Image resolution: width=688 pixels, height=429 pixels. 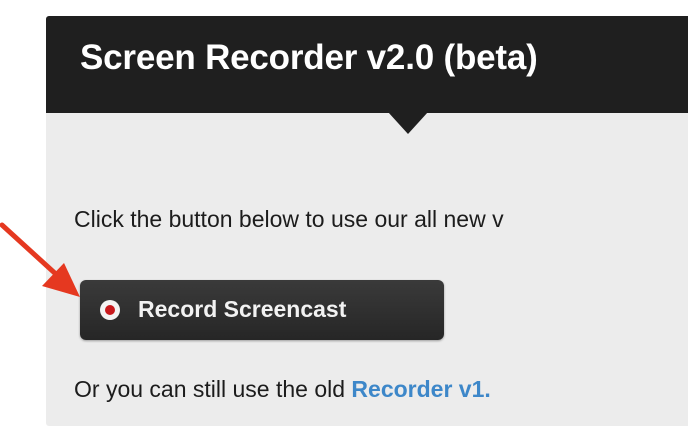 I want to click on record-dot-icon, so click(x=110, y=310).